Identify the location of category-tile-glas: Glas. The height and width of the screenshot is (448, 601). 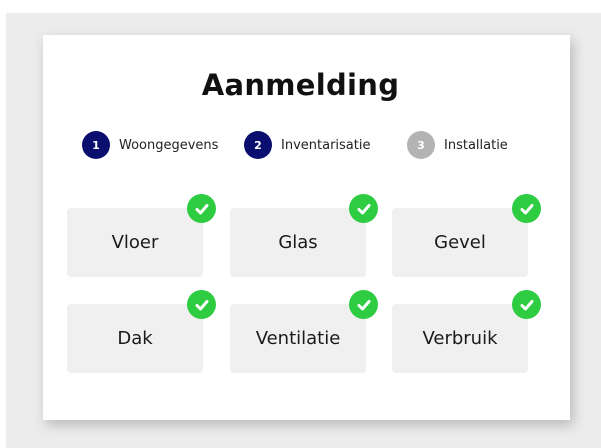
(298, 242).